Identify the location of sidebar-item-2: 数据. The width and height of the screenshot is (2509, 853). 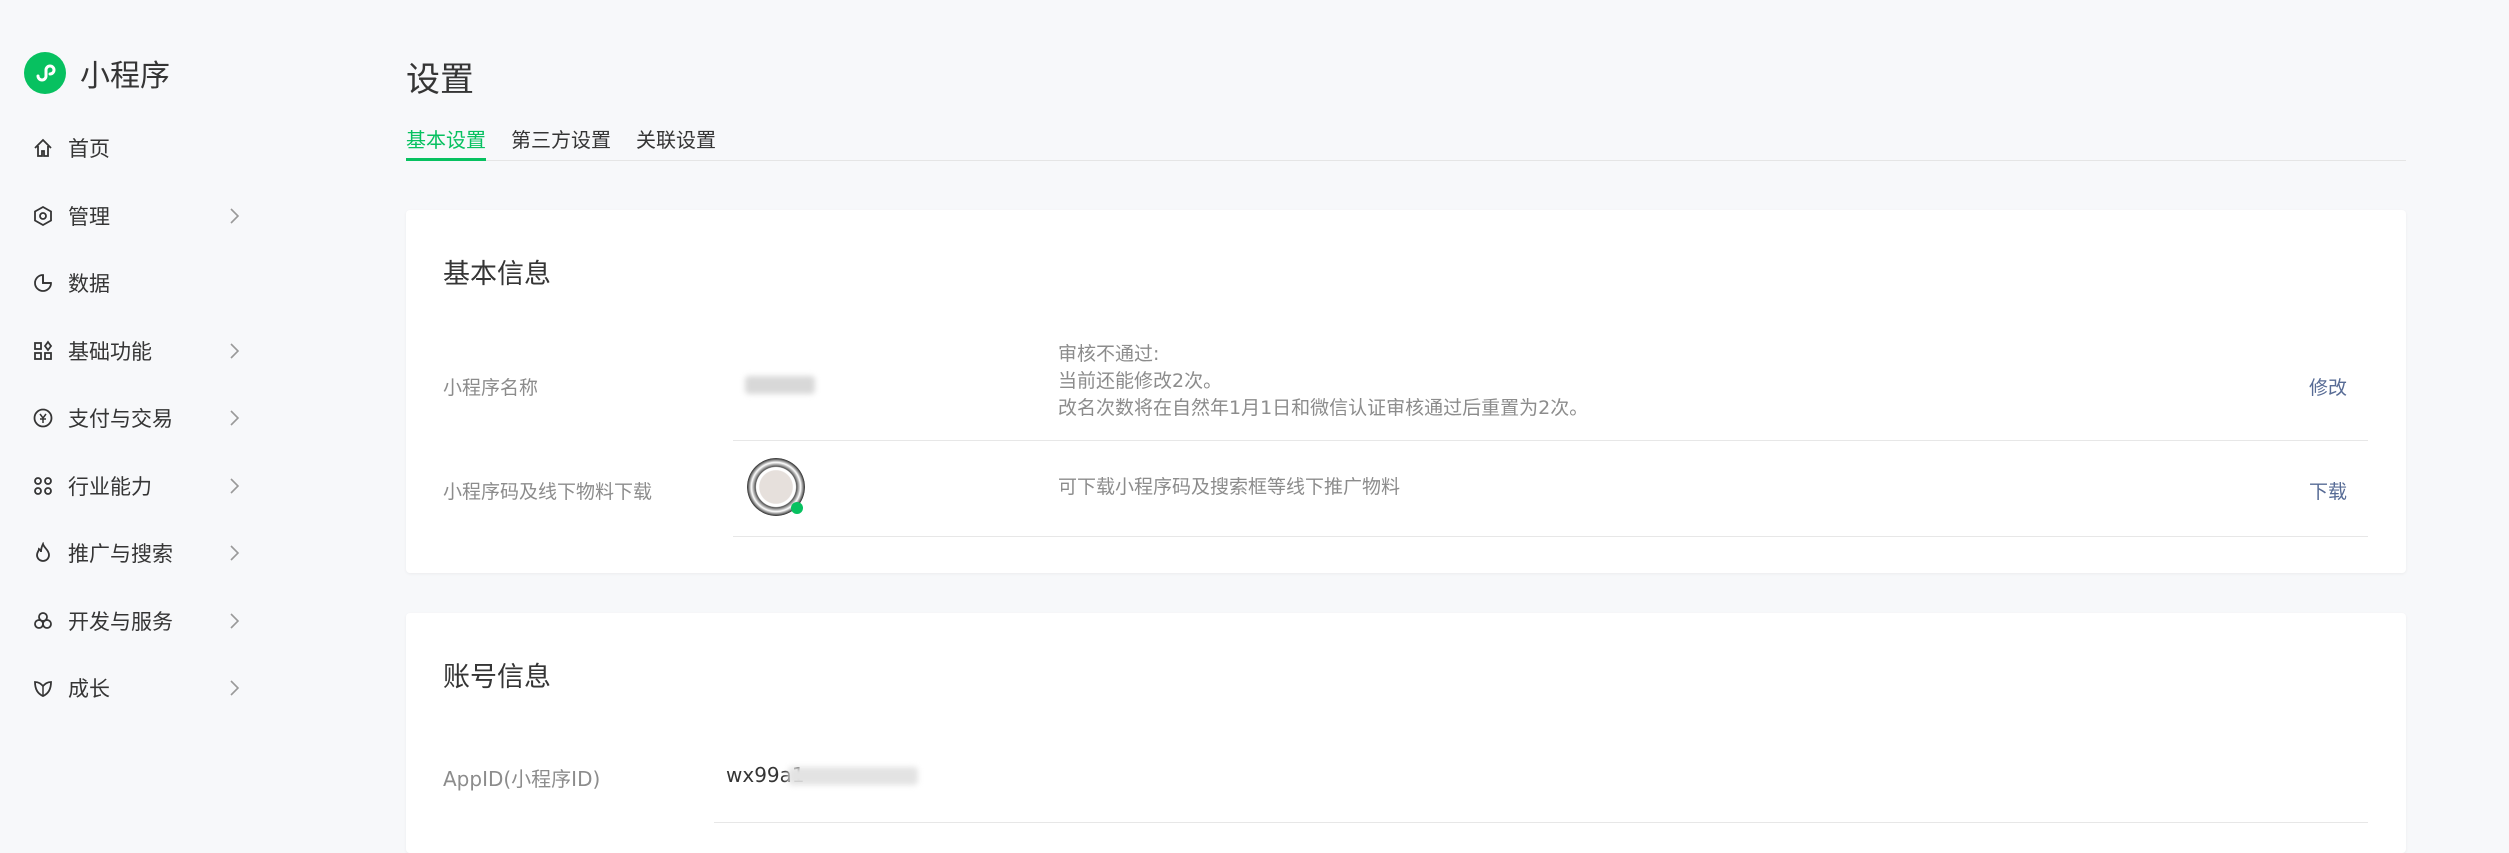
(137, 283).